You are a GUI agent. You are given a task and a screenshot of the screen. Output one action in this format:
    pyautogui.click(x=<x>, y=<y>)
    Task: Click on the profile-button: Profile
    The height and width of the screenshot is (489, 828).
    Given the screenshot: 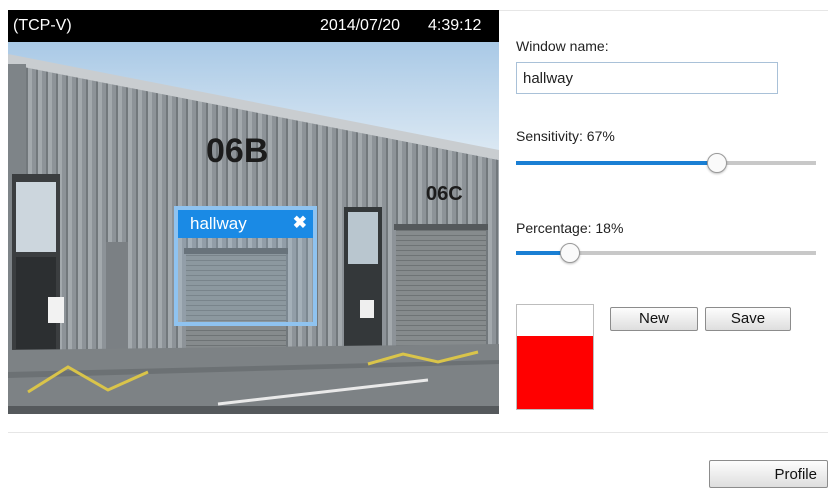 What is the action you would take?
    pyautogui.click(x=768, y=474)
    